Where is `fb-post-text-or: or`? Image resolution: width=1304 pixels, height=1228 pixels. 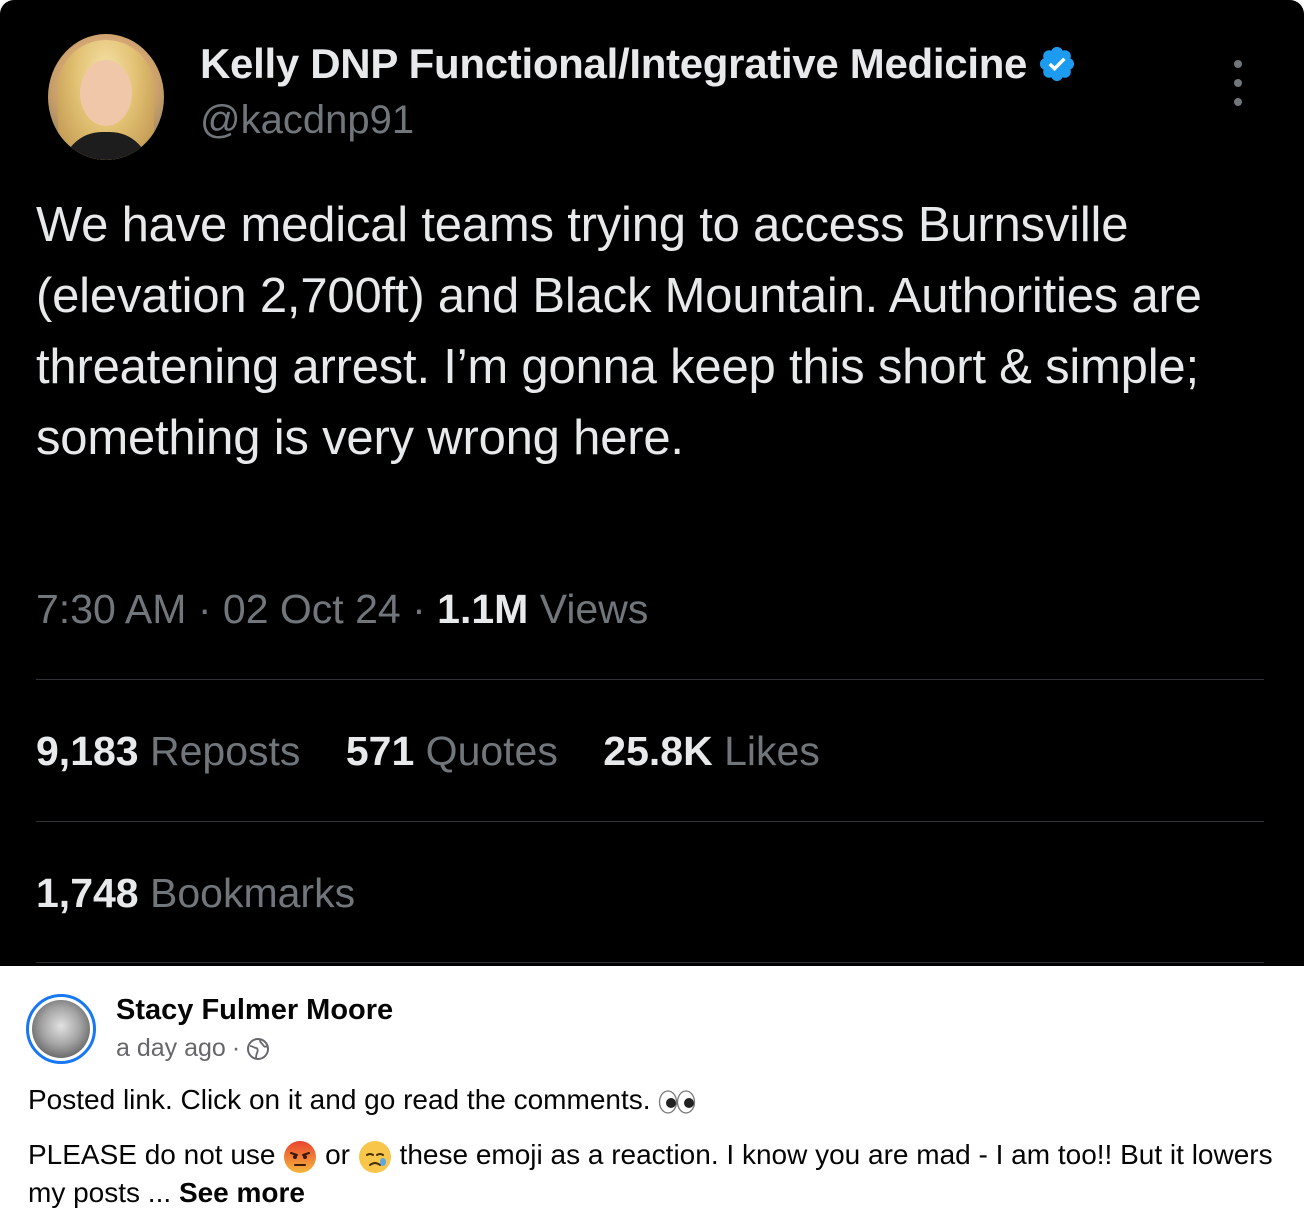
fb-post-text-or: or is located at coordinates (337, 1154).